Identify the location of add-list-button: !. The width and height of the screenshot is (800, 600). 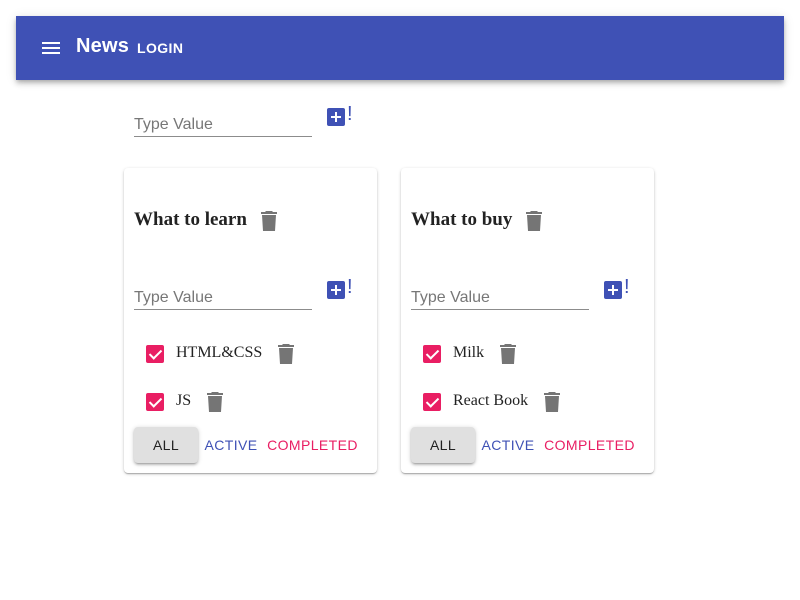
(340, 114).